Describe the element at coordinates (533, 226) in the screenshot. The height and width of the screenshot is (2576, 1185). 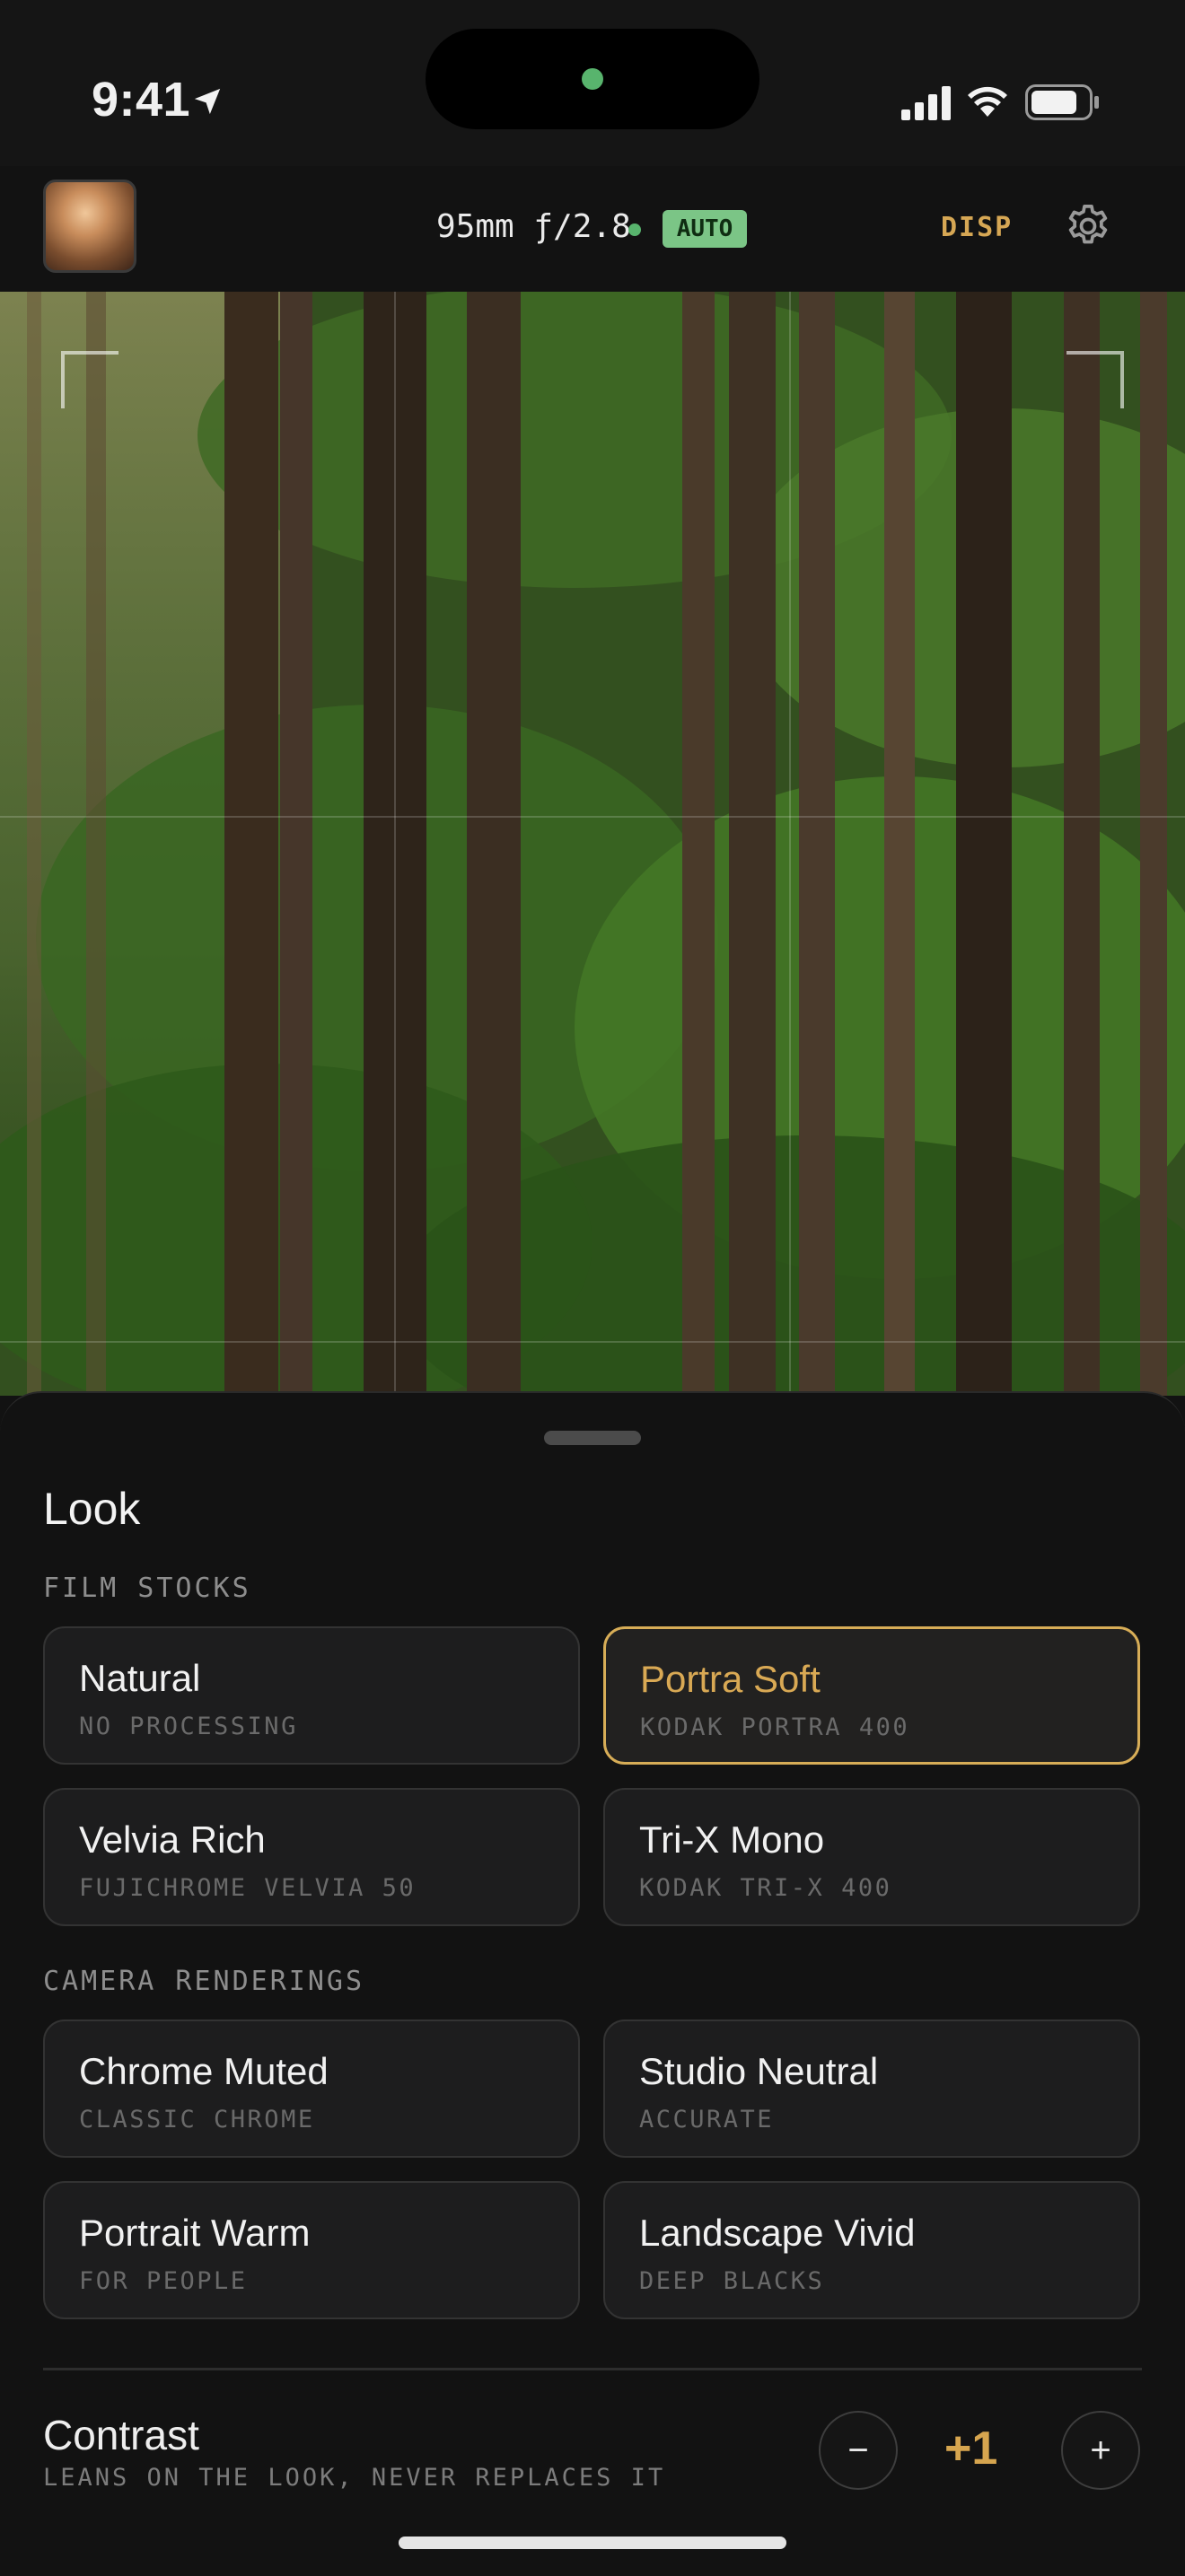
I see `lens-readout: 95mm ƒ/2.8` at that location.